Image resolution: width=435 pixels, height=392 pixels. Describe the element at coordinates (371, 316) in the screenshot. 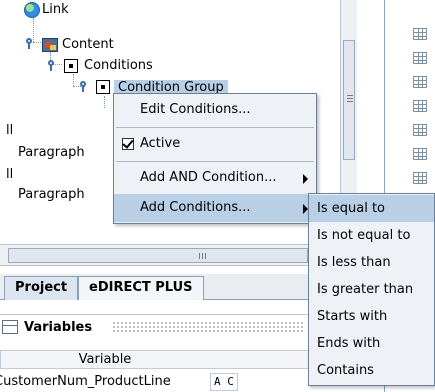

I see `submenu-item-starts-with: Starts with` at that location.